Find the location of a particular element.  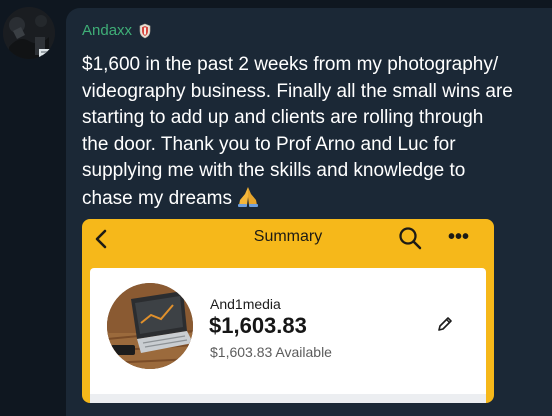

message-author: Andaxx is located at coordinates (116, 30).